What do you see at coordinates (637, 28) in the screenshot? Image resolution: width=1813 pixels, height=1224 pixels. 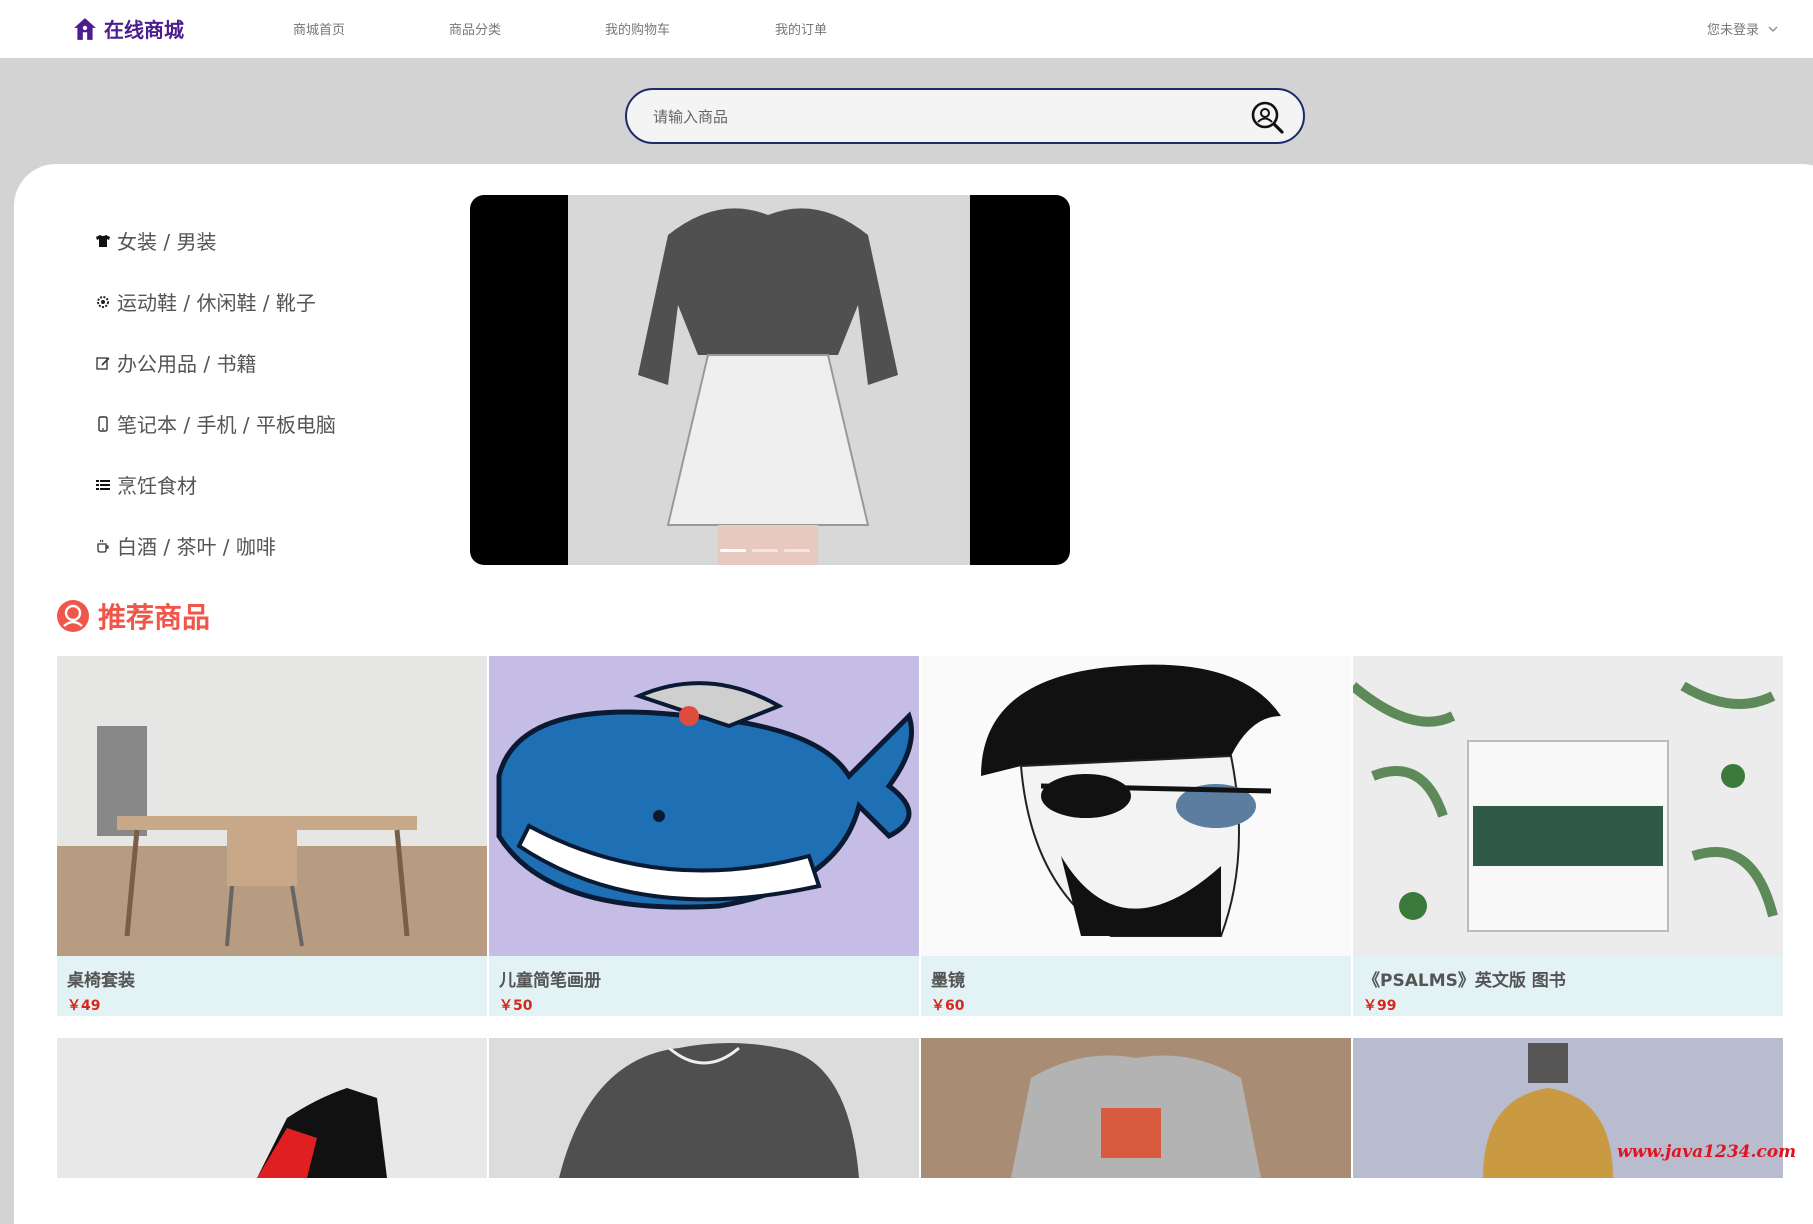 I see `nav-cart: 我的购物车` at bounding box center [637, 28].